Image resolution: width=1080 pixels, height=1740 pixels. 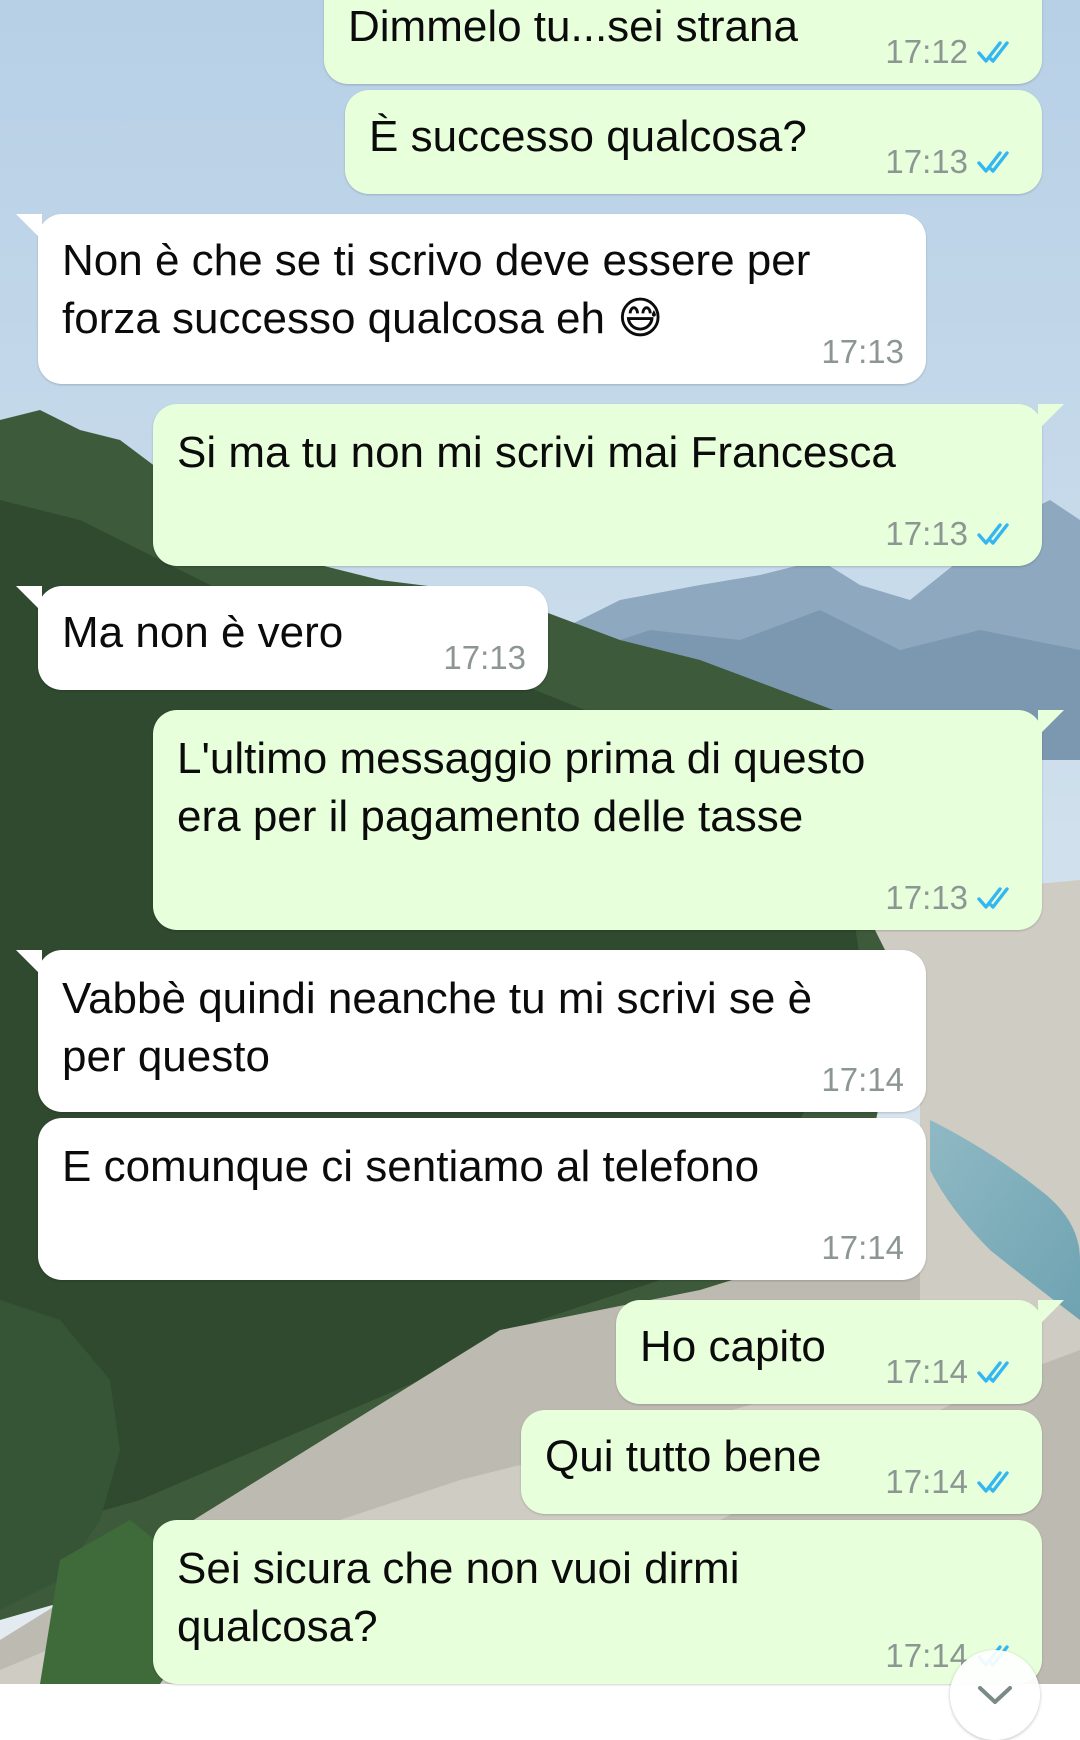 I want to click on message-bubble-outgoing: Ho capito 17:14, so click(x=840, y=1352).